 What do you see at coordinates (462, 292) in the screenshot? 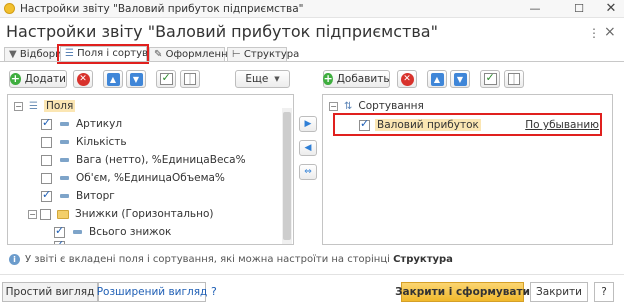
I see `close-and-build-button: Закрити і сформувати` at bounding box center [462, 292].